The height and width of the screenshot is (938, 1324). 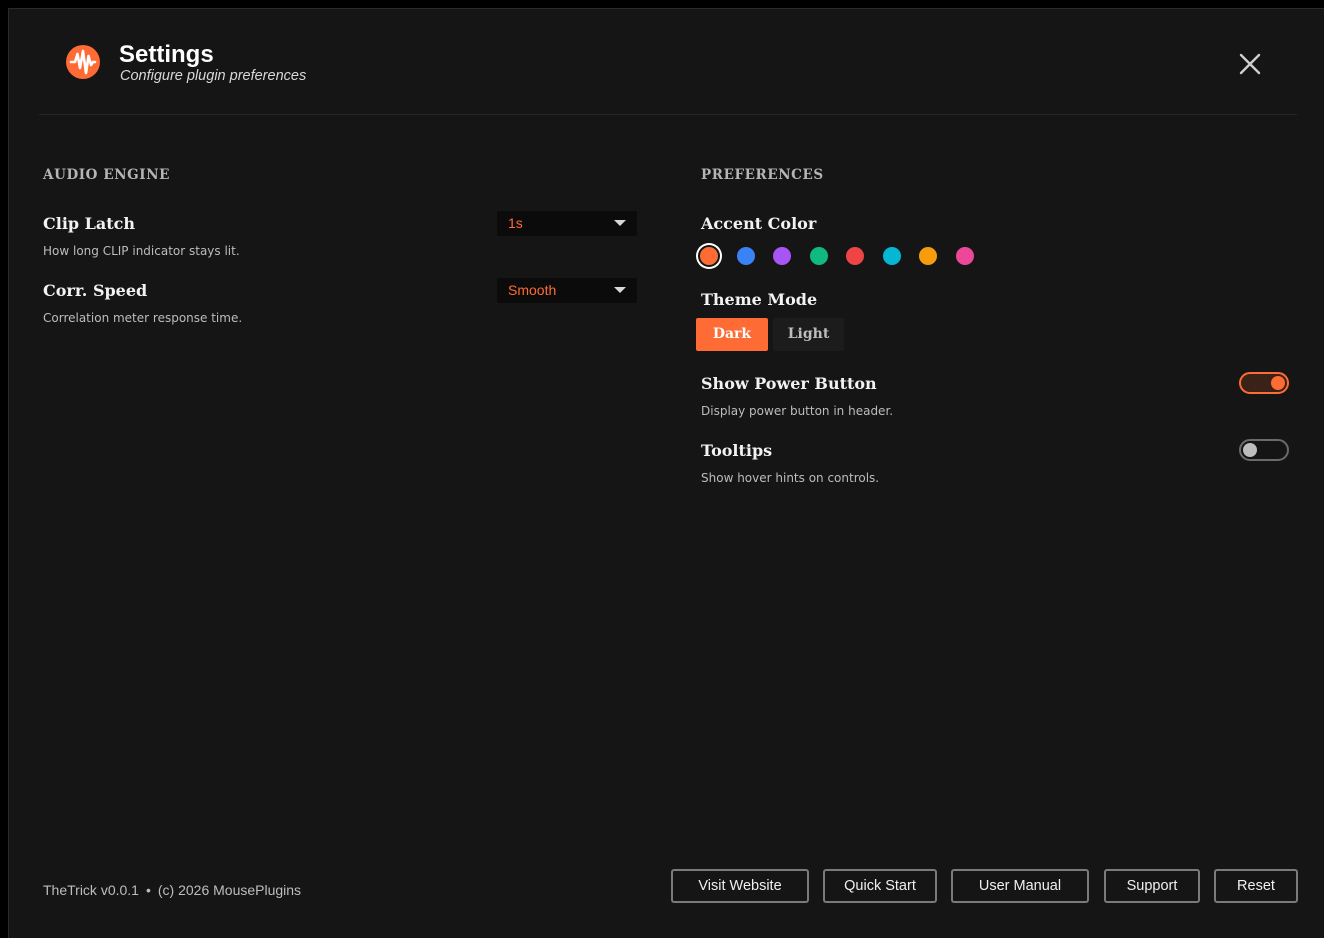 What do you see at coordinates (880, 886) in the screenshot?
I see `quick-start-button: Quick Start` at bounding box center [880, 886].